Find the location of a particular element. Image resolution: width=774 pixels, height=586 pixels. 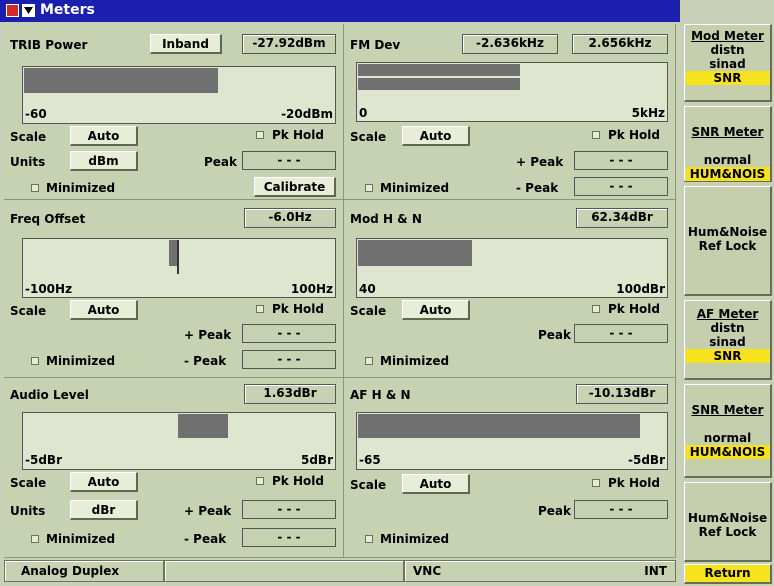

panel-title: TRIB Power is located at coordinates (49, 45).